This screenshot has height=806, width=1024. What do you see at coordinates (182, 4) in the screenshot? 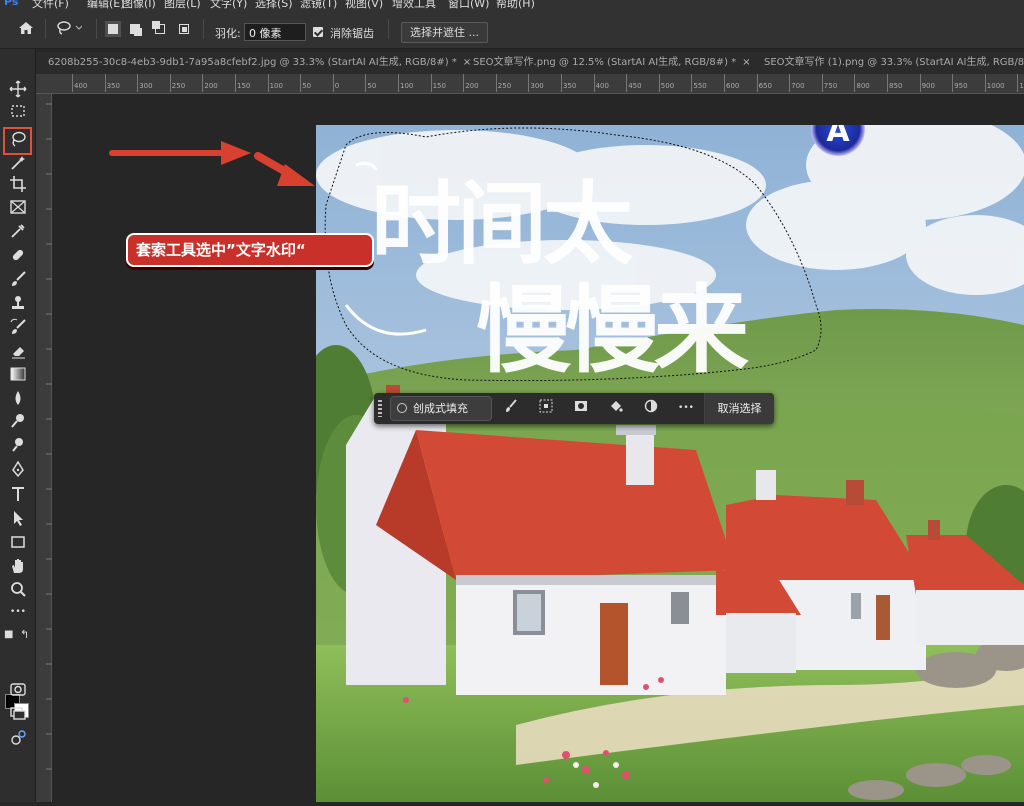
I see `menu-layer: 图层(L)` at bounding box center [182, 4].